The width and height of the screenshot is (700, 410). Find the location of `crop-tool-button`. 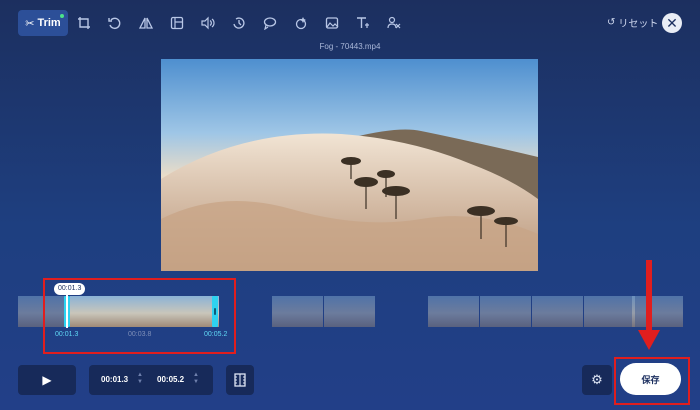

crop-tool-button is located at coordinates (84, 23).